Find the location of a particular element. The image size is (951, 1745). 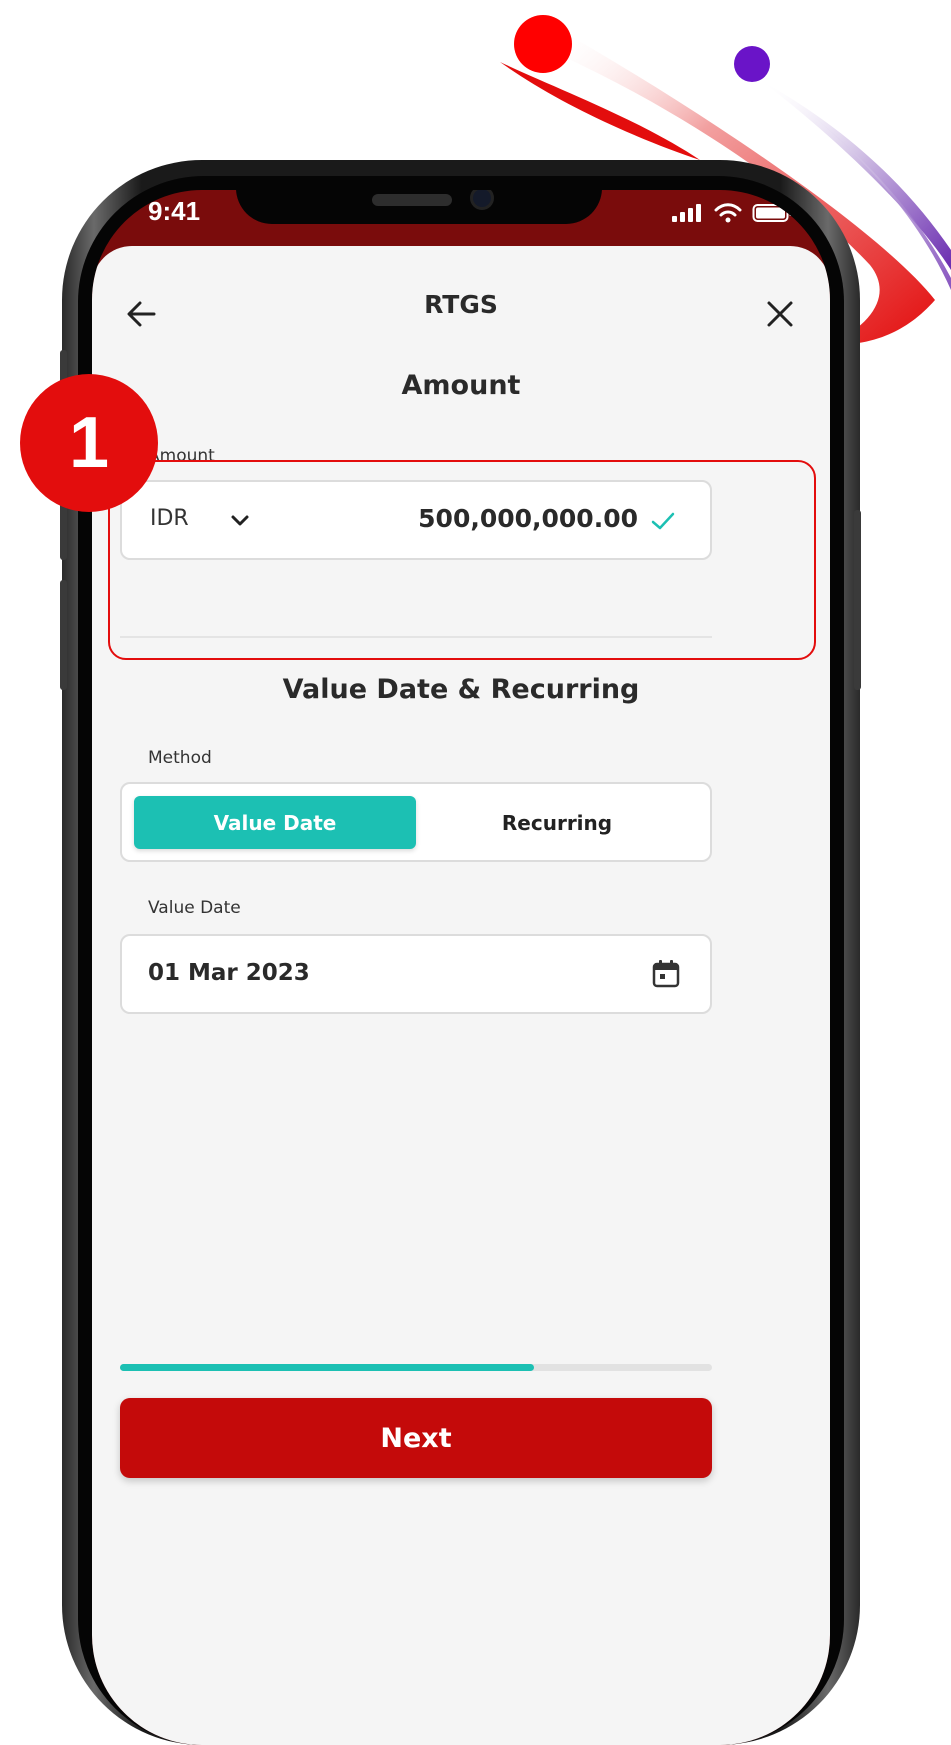

wifi-icon is located at coordinates (728, 213).